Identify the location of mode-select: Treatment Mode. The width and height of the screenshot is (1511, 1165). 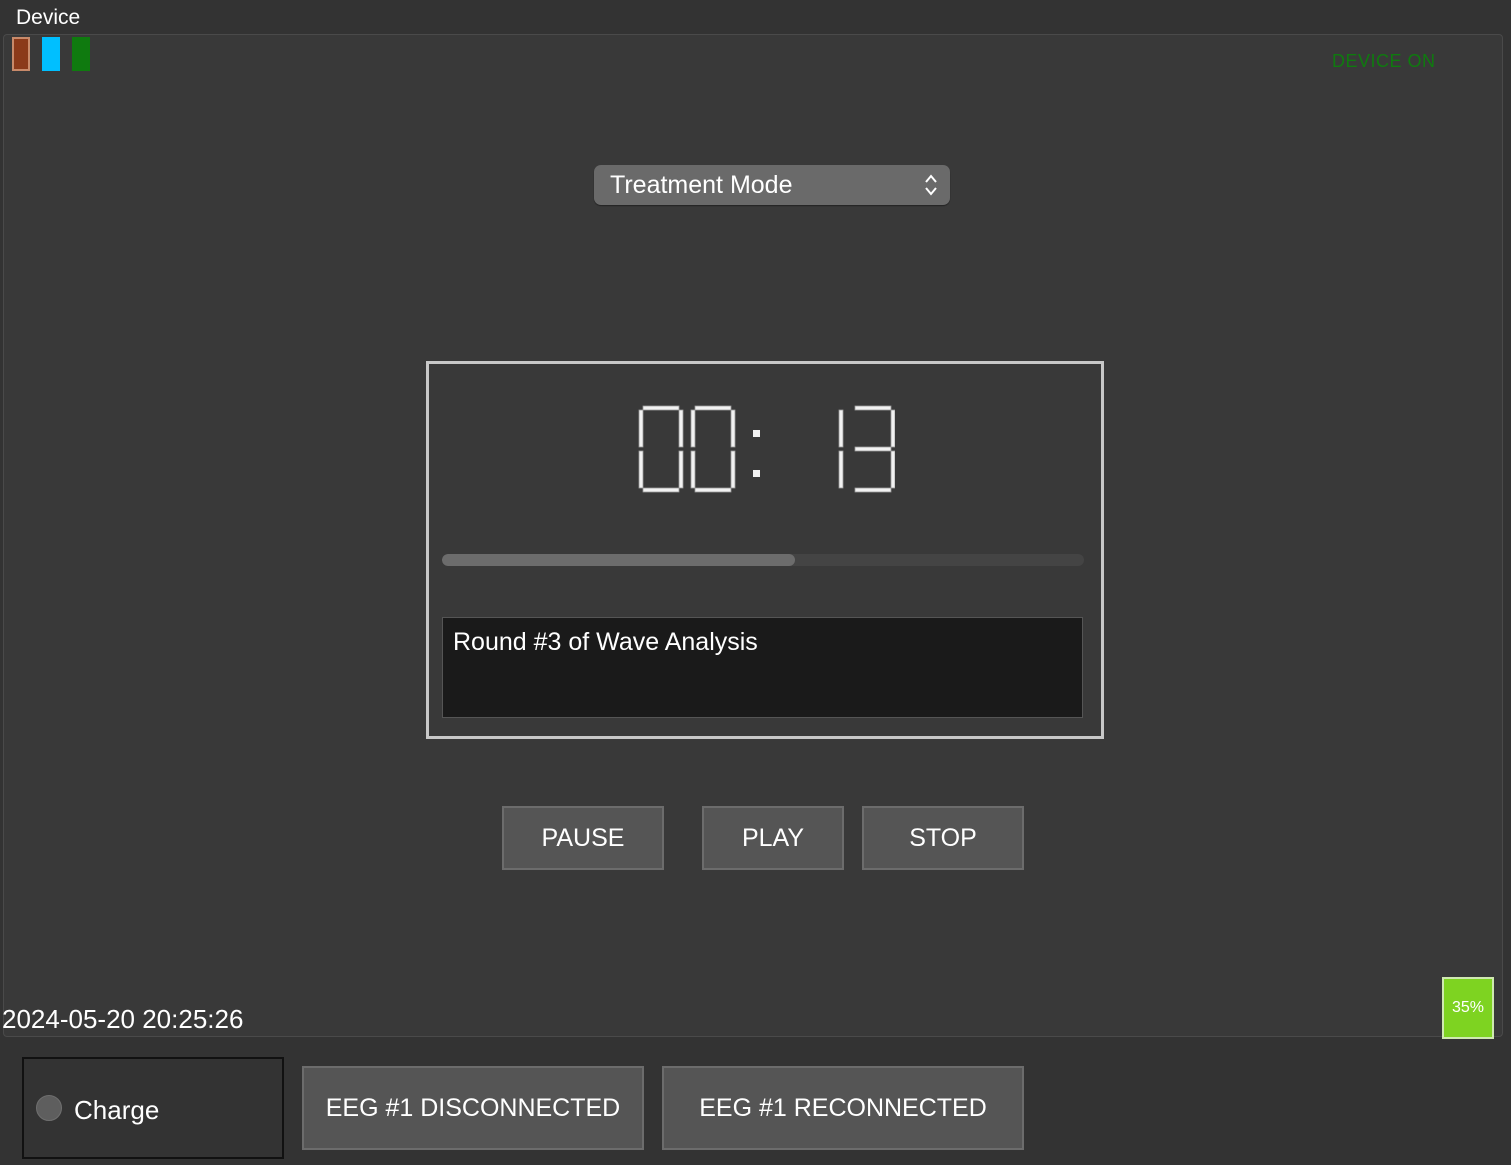
(772, 185).